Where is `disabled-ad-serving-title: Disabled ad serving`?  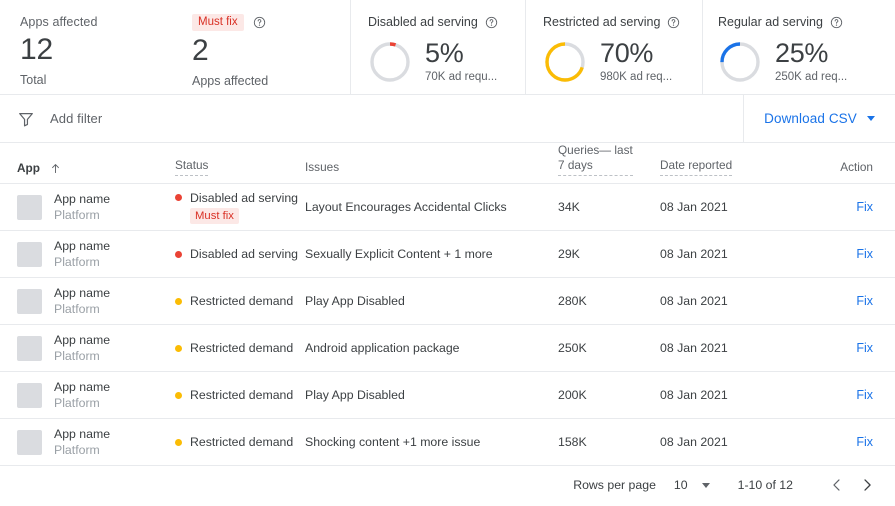 disabled-ad-serving-title: Disabled ad serving is located at coordinates (423, 22).